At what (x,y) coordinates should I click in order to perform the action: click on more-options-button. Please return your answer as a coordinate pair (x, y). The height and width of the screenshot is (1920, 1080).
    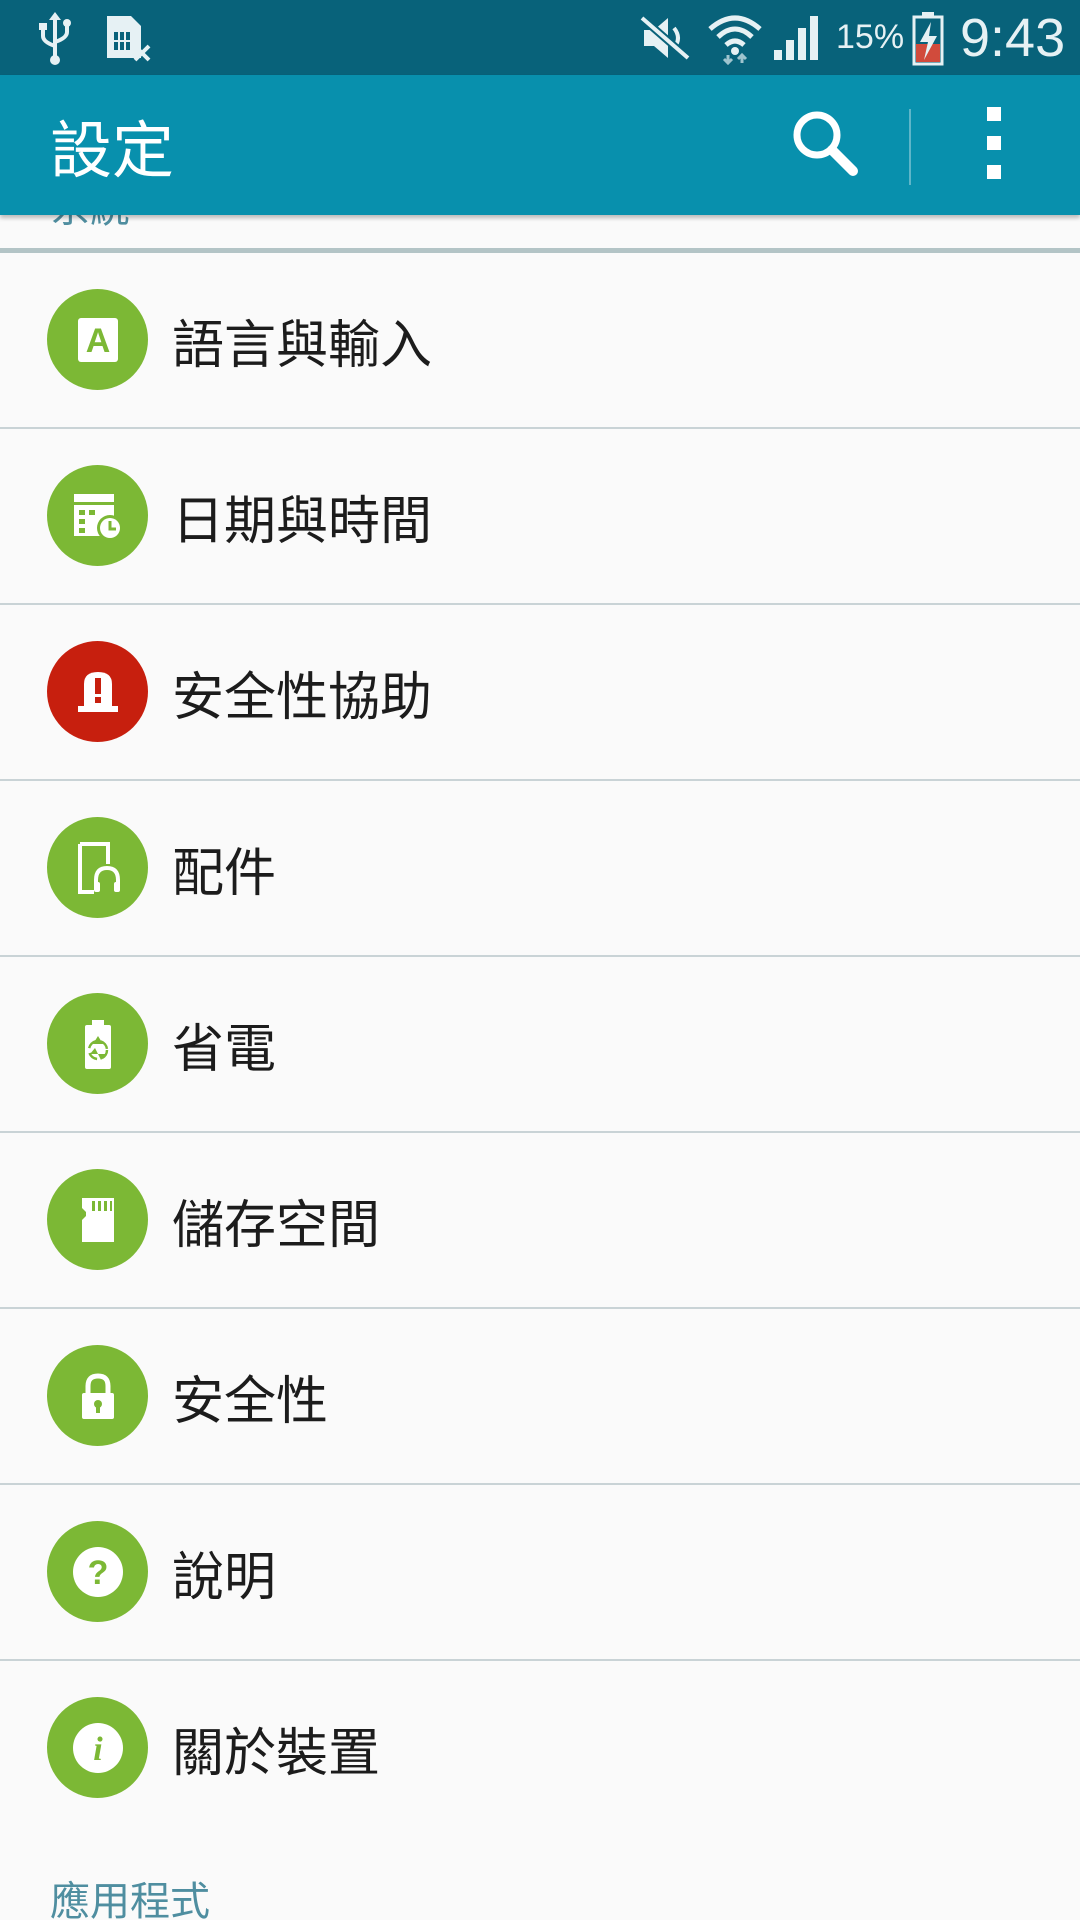
    Looking at the image, I should click on (995, 145).